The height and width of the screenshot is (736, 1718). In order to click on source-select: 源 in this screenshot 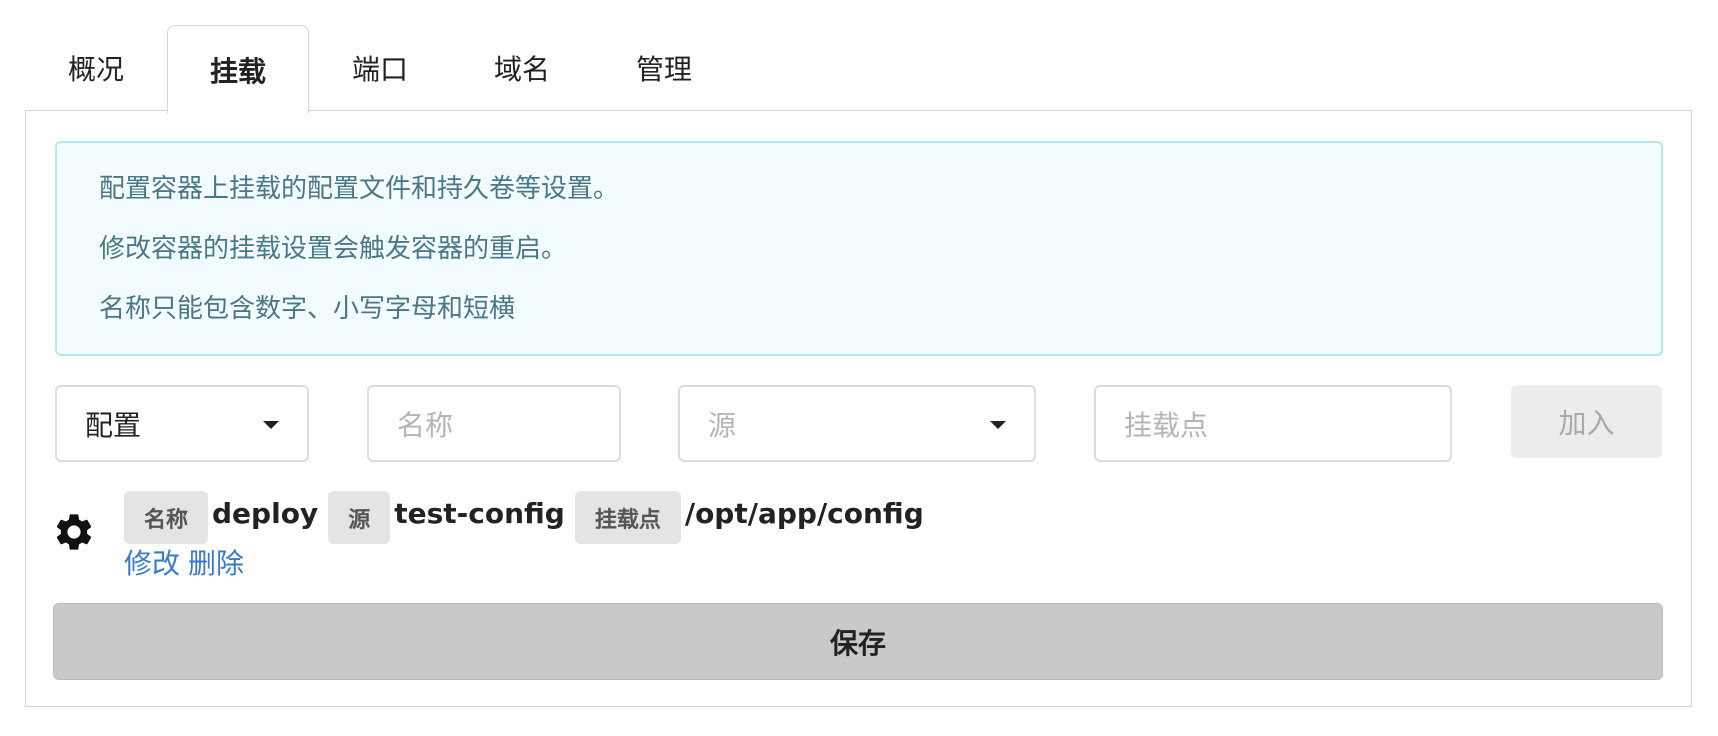, I will do `click(857, 423)`.